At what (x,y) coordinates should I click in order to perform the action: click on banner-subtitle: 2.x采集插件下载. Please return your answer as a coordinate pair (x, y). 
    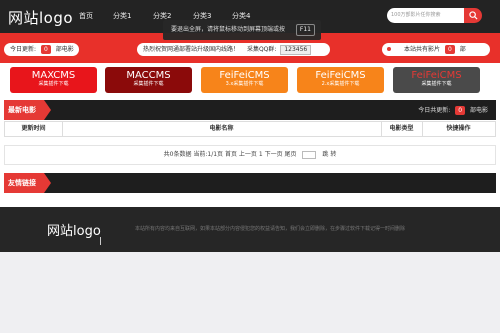
    Looking at the image, I should click on (340, 84).